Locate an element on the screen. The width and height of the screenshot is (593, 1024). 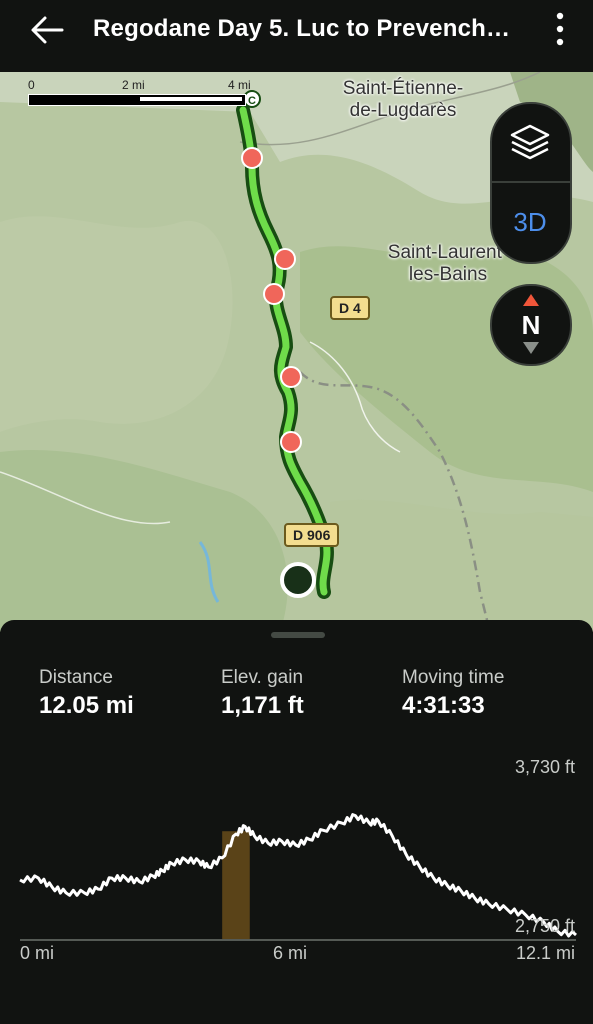
layers-button is located at coordinates (530, 142).